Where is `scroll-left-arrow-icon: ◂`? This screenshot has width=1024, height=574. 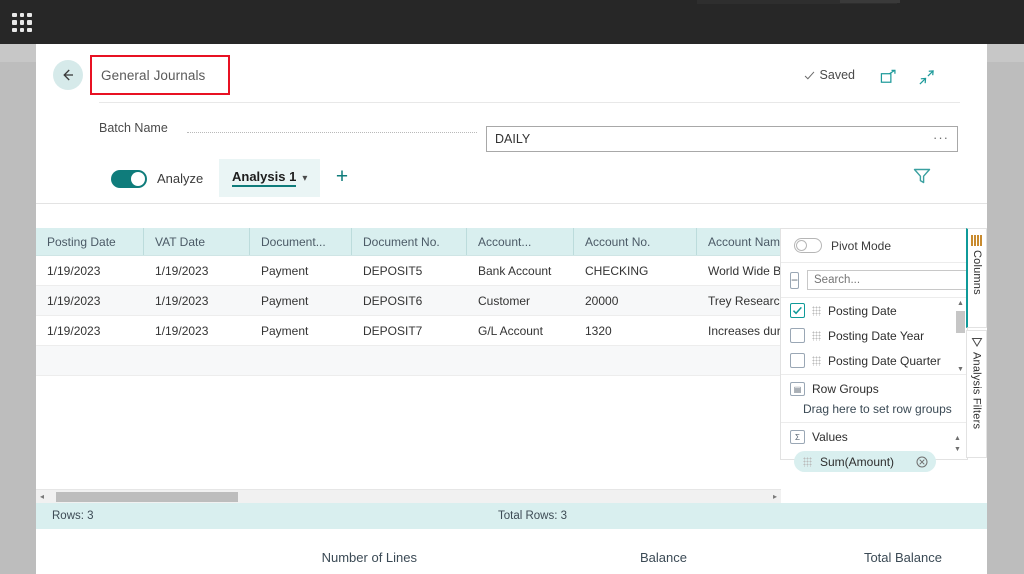 scroll-left-arrow-icon: ◂ is located at coordinates (42, 496).